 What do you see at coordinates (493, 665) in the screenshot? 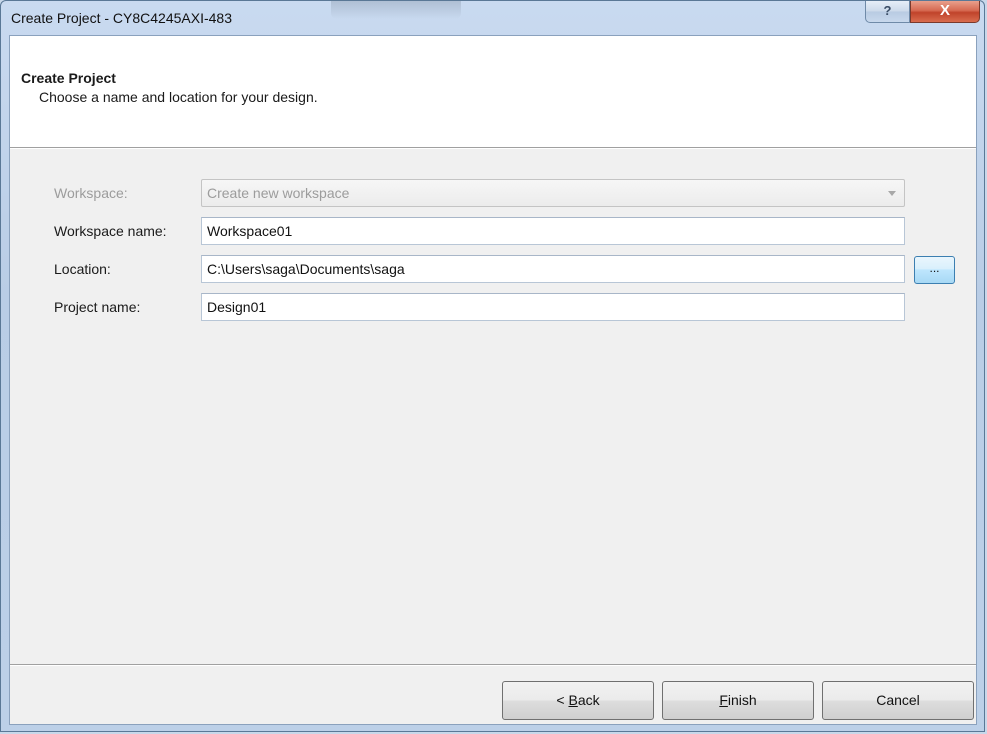
I see `footer-divider` at bounding box center [493, 665].